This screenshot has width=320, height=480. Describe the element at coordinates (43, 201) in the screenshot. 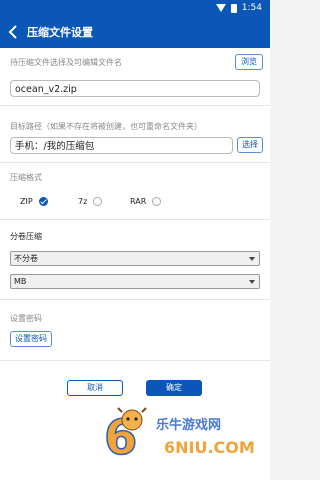

I see `radio-checked-icon` at that location.